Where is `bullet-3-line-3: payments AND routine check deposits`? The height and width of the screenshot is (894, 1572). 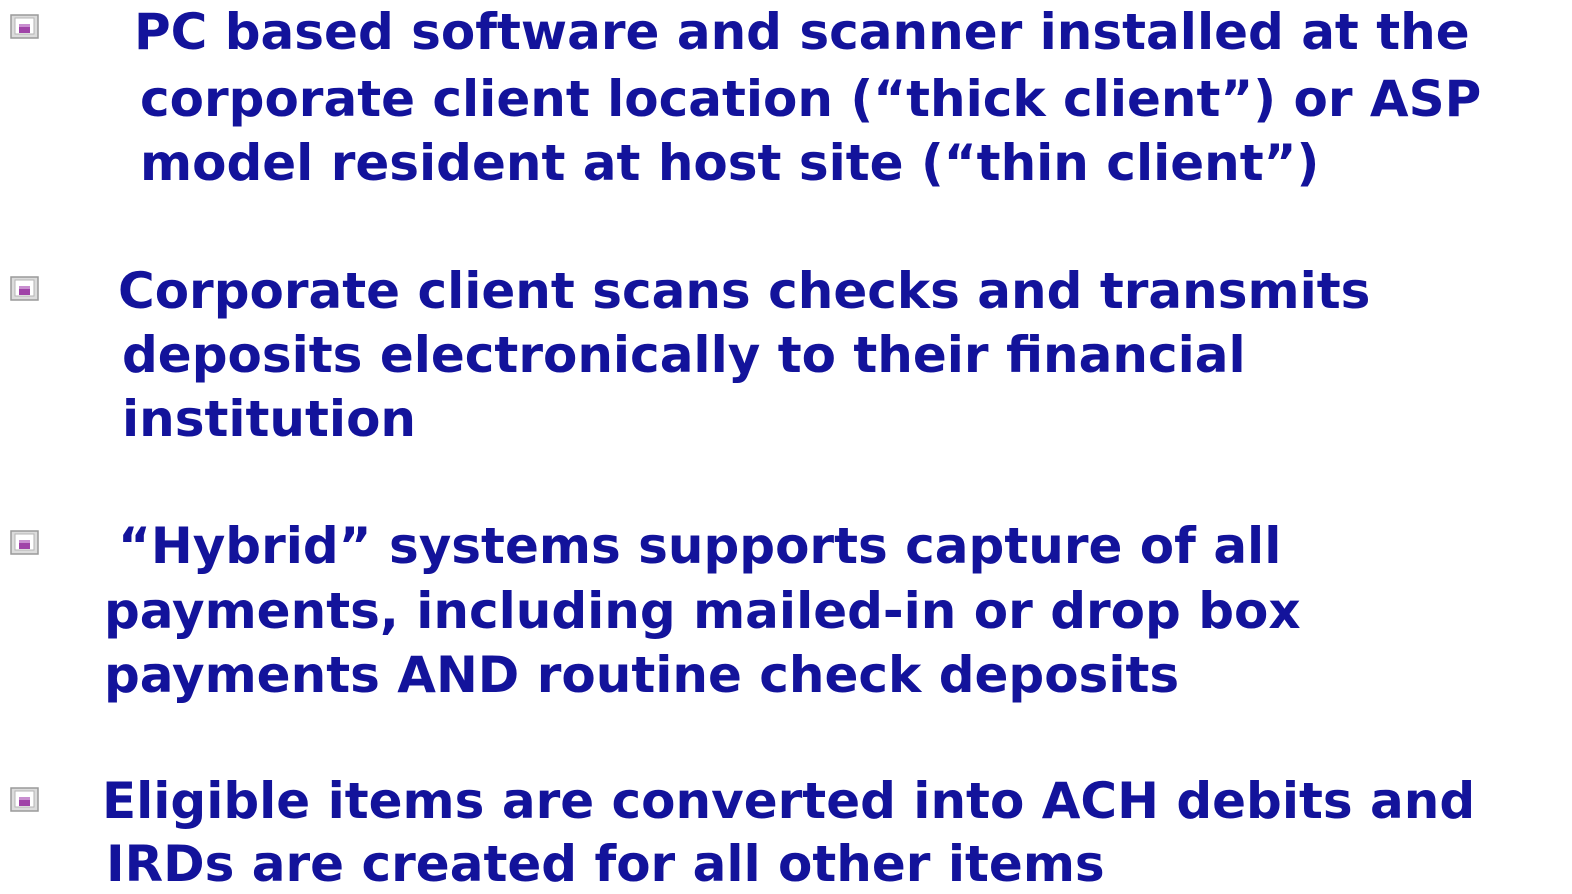
bullet-3-line-3: payments AND routine check deposits is located at coordinates (642, 675).